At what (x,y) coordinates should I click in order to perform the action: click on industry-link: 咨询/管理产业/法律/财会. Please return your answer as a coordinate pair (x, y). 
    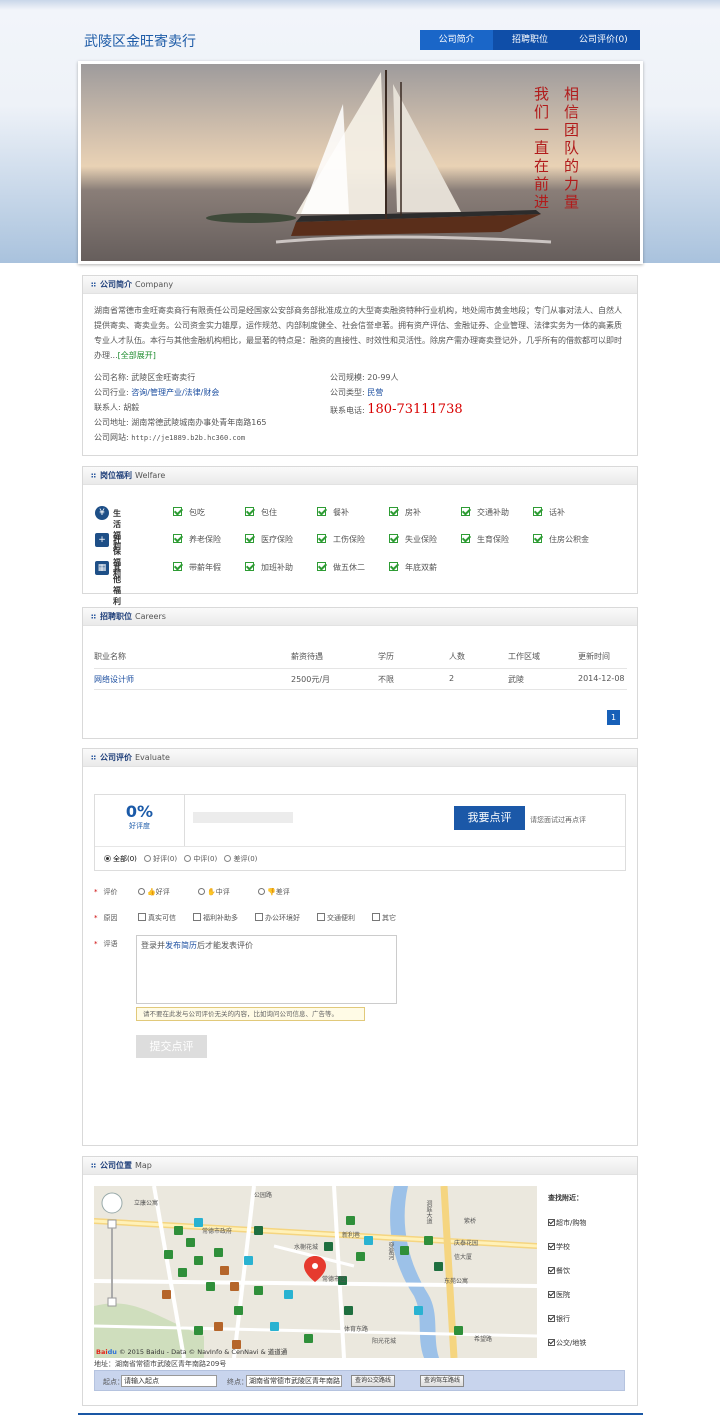
    Looking at the image, I should click on (175, 392).